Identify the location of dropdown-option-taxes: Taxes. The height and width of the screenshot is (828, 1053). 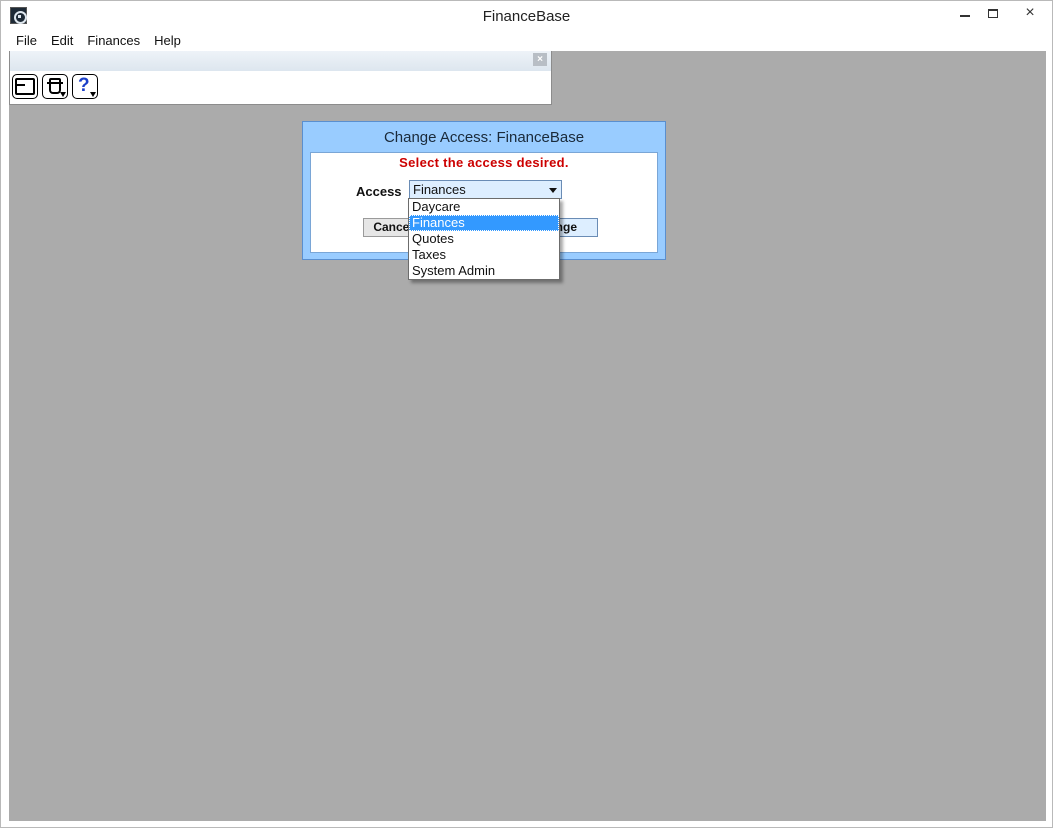
(484, 255).